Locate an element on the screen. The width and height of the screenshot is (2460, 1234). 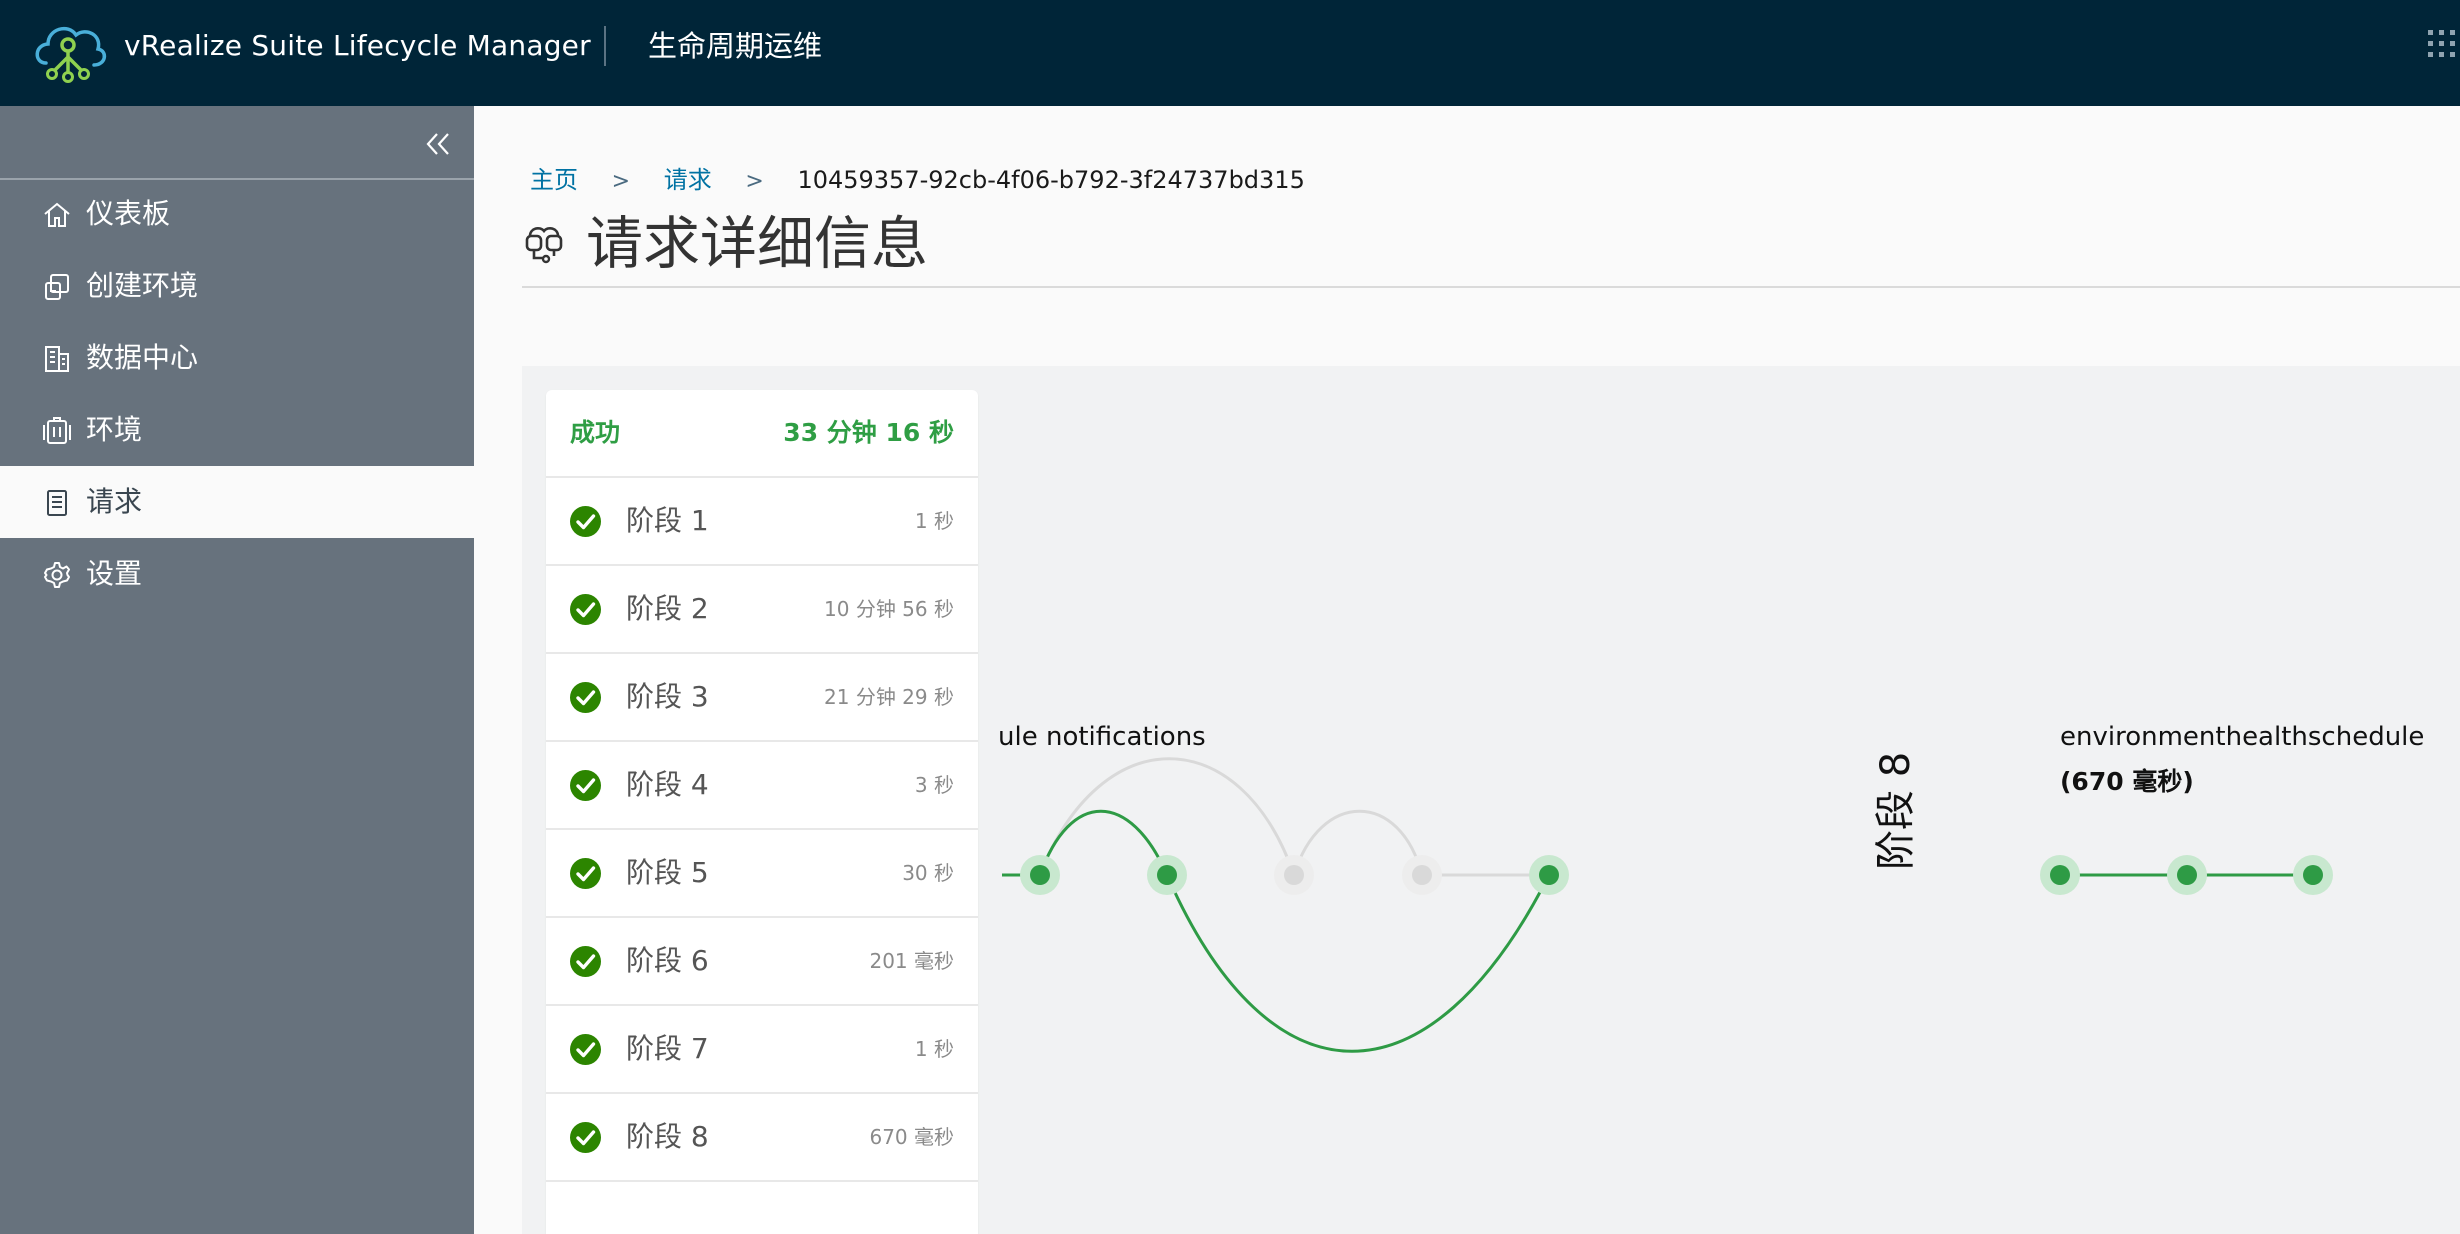
stage-duration: 670 毫秒 is located at coordinates (911, 1137).